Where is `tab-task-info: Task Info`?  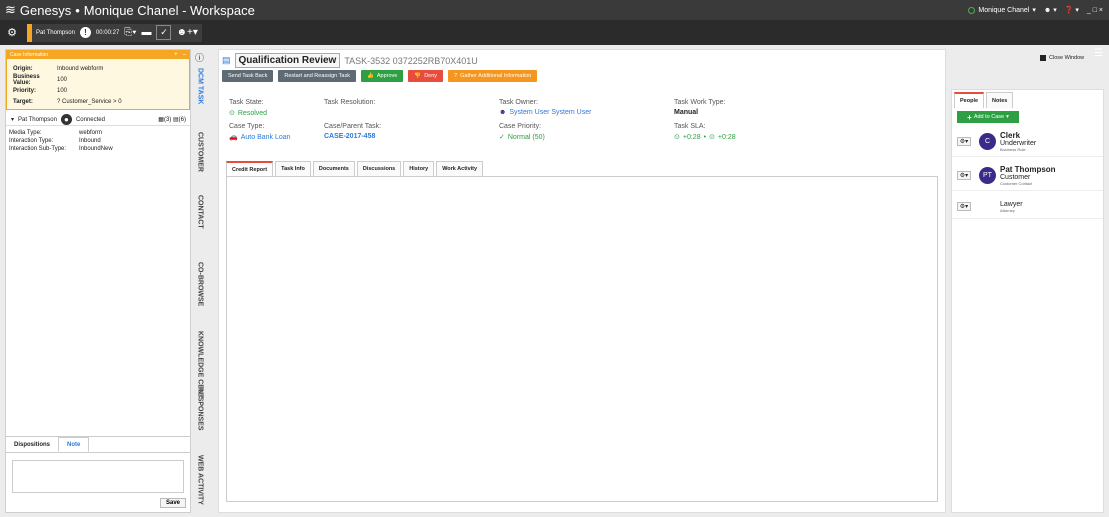
tab-task-info: Task Info is located at coordinates (293, 168).